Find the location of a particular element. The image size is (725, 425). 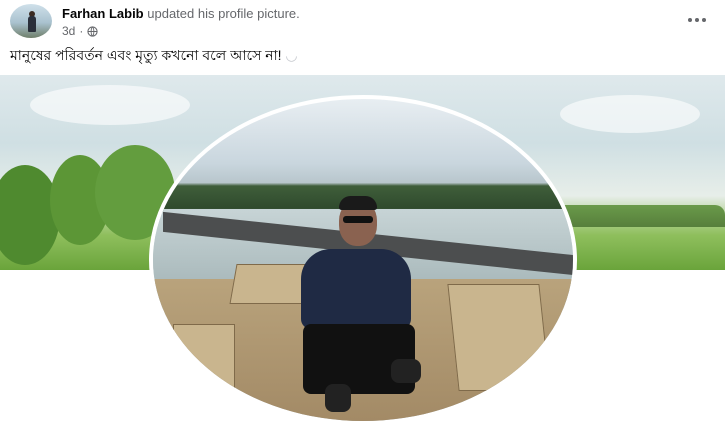

avatar is located at coordinates (31, 21).